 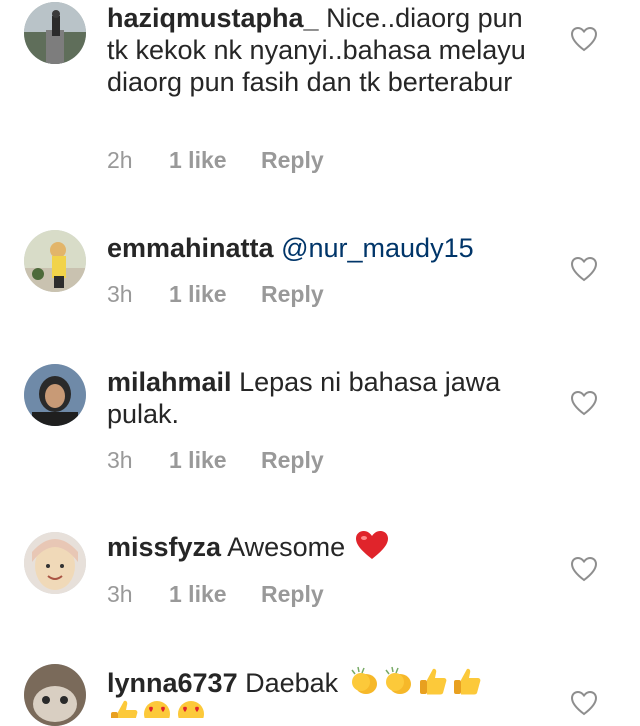 I want to click on comment-text: emmahinatta @nur_maudy15, so click(x=327, y=248).